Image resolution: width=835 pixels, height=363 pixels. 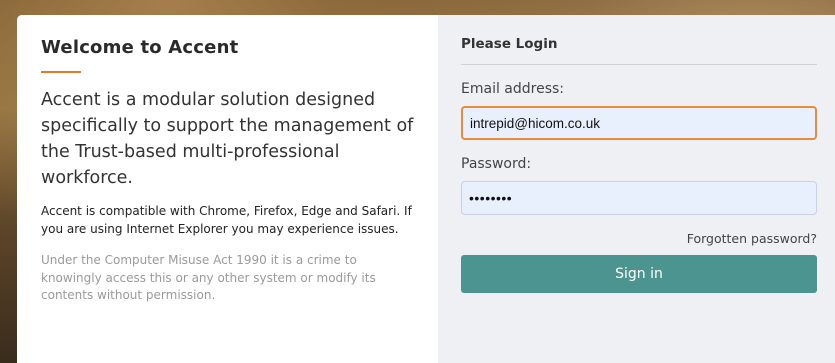 What do you see at coordinates (639, 274) in the screenshot?
I see `sign-in-button: Sign in` at bounding box center [639, 274].